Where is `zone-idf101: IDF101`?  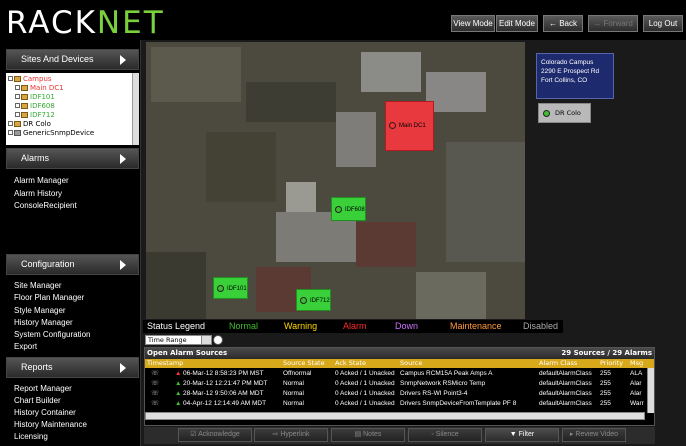
zone-idf101: IDF101 is located at coordinates (230, 288).